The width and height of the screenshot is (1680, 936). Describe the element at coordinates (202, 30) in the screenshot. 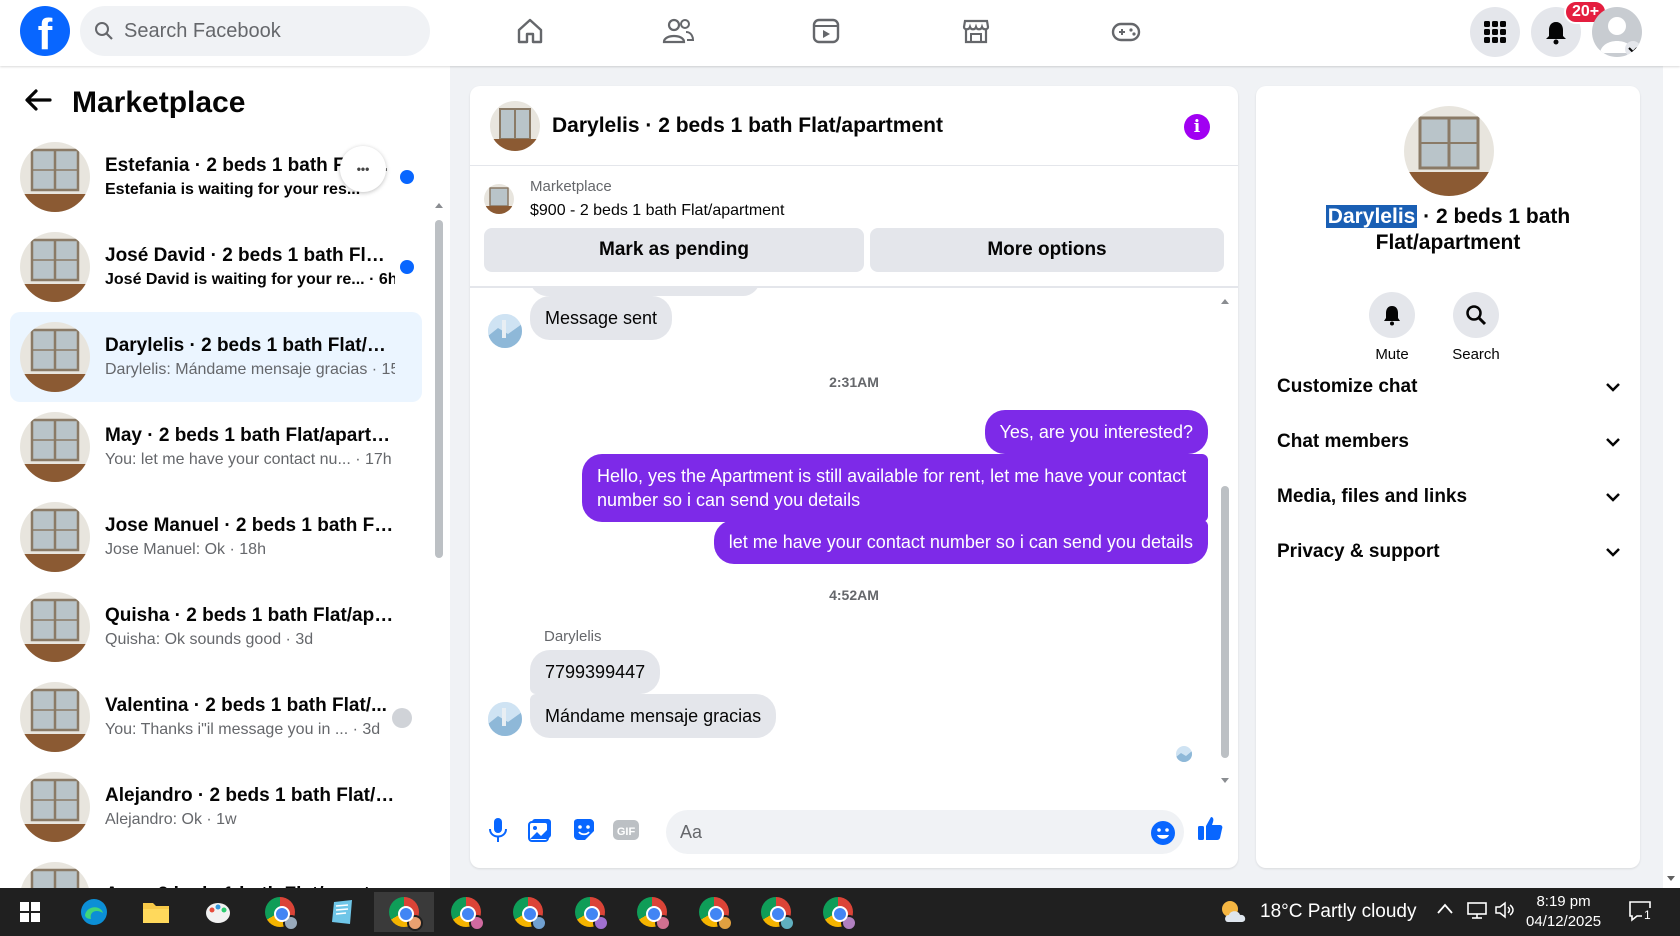

I see `search-placeholder: Search Facebook` at that location.